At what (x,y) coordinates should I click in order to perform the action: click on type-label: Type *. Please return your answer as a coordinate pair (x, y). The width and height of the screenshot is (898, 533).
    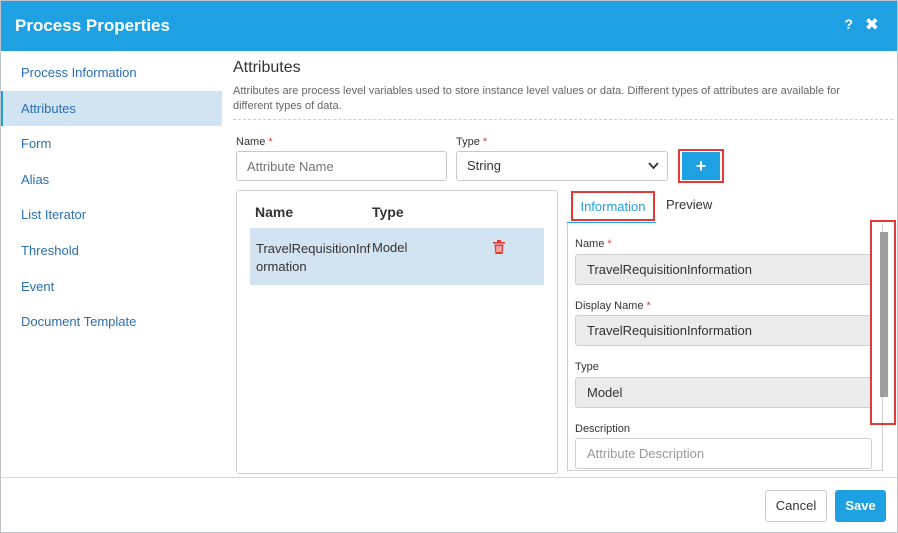
    Looking at the image, I should click on (471, 142).